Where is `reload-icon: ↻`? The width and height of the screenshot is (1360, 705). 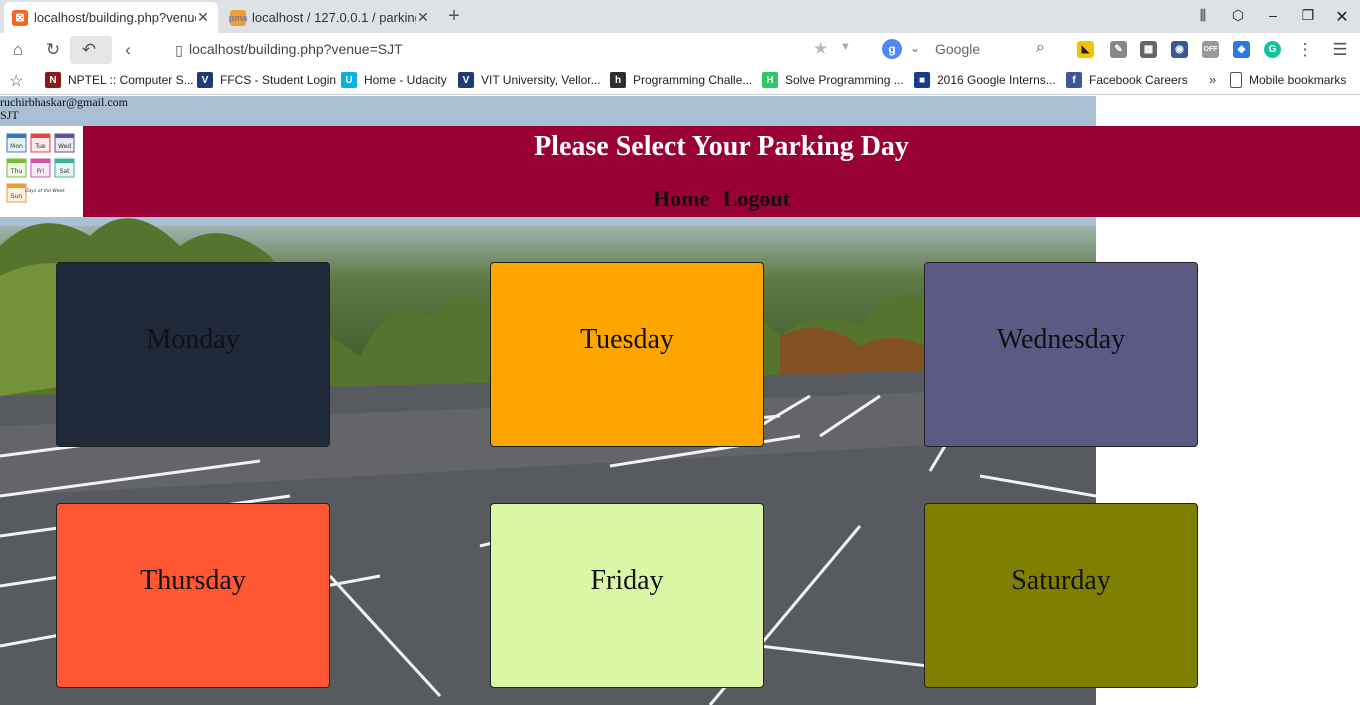 reload-icon: ↻ is located at coordinates (53, 50).